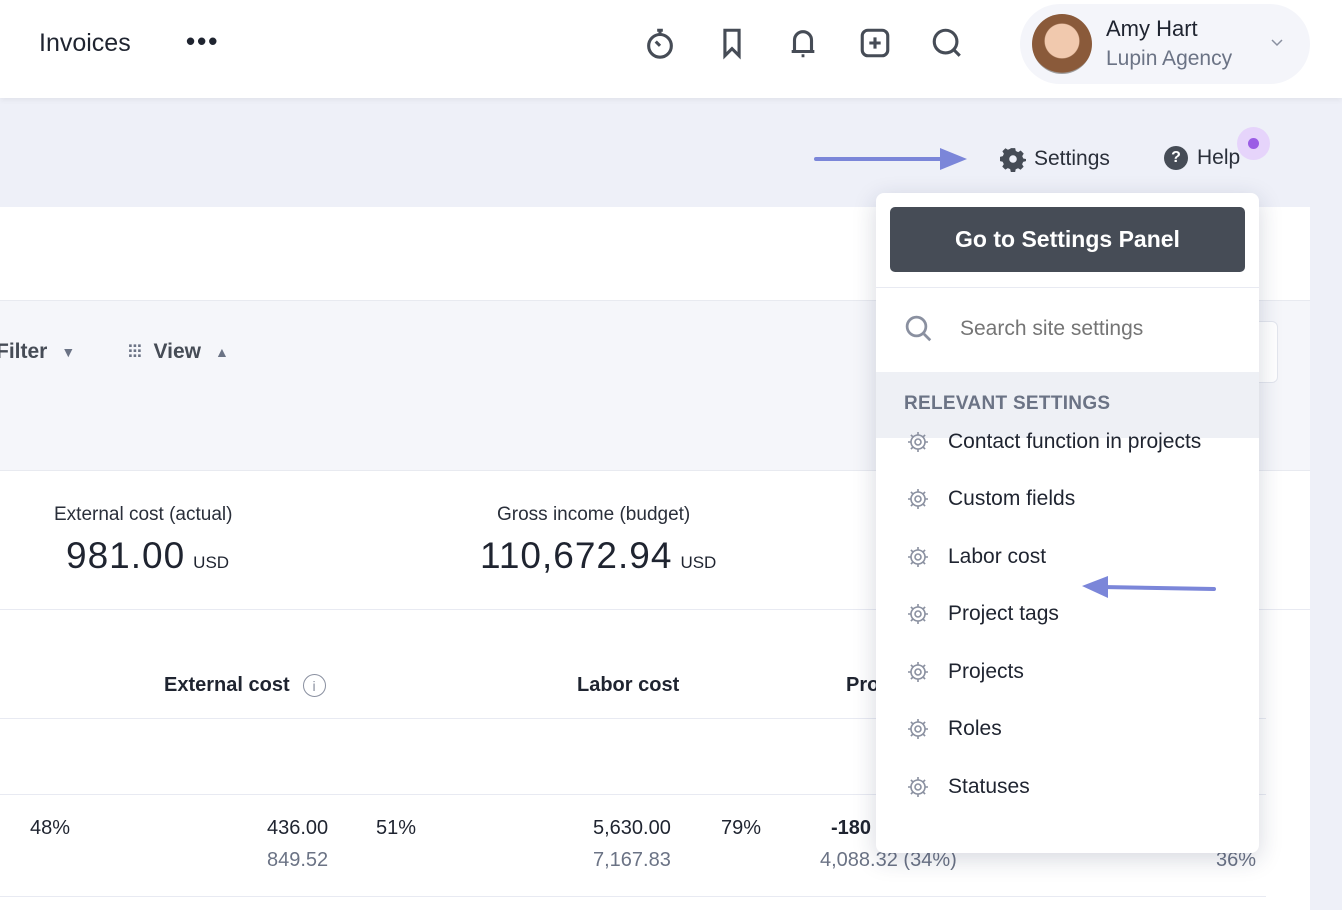  What do you see at coordinates (803, 43) in the screenshot?
I see `bell-icon` at bounding box center [803, 43].